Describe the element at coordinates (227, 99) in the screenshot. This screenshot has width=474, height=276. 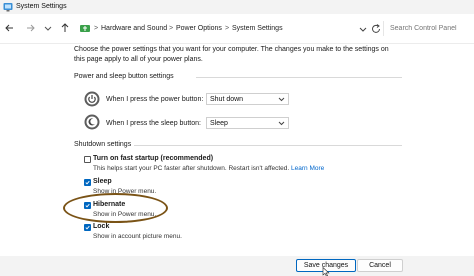
I see `power-button-action-value: Shut down` at that location.